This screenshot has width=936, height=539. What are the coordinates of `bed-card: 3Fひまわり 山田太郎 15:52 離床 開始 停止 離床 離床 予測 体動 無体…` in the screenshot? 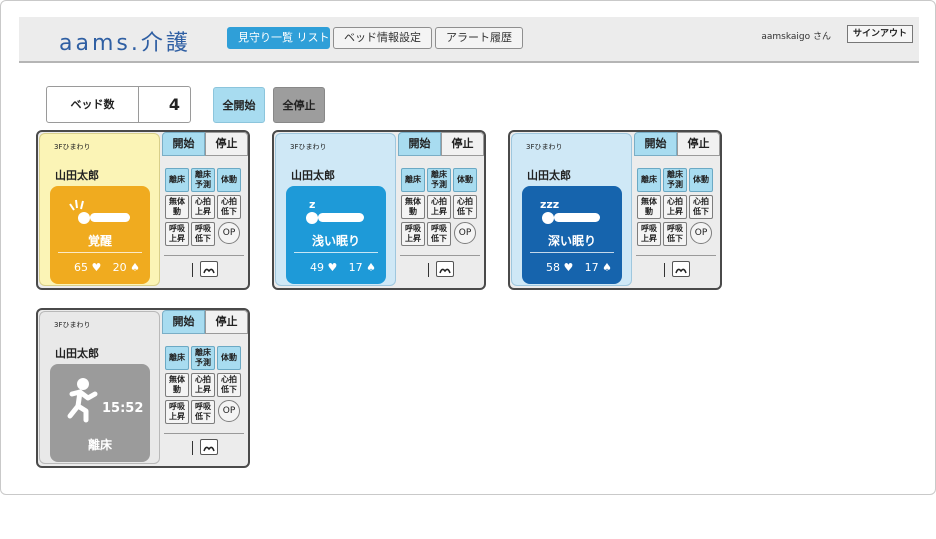 It's located at (143, 388).